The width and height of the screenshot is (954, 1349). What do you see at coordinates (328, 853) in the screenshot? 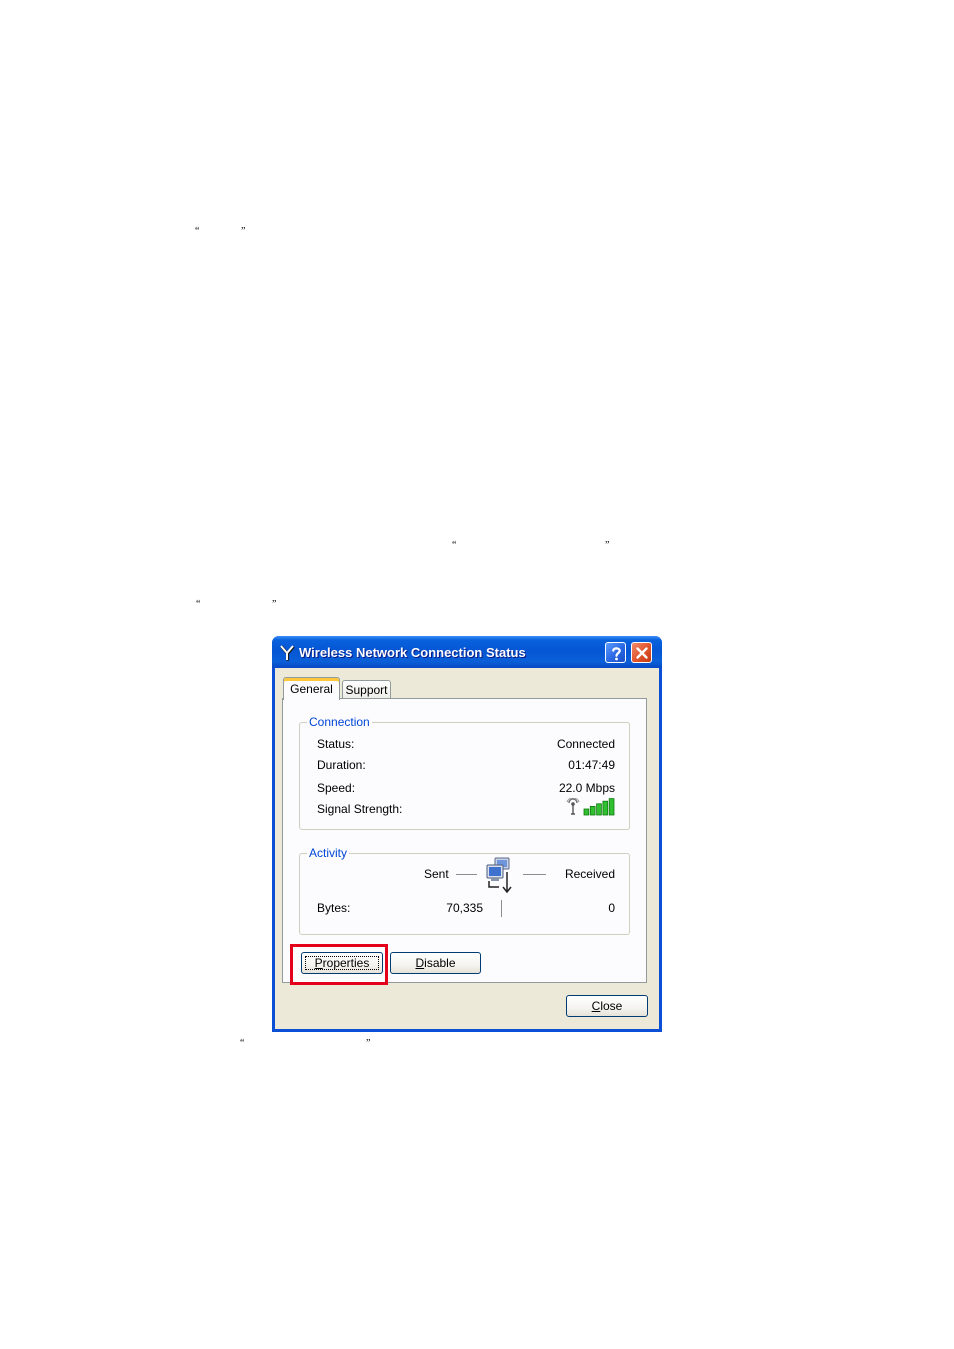
I see `activity-legend: Activity` at bounding box center [328, 853].